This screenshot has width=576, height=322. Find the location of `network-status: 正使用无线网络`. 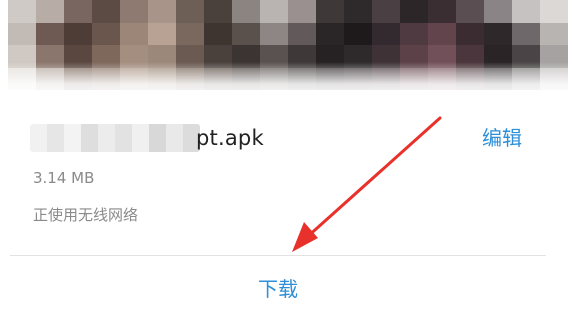

network-status: 正使用无线网络 is located at coordinates (86, 215).